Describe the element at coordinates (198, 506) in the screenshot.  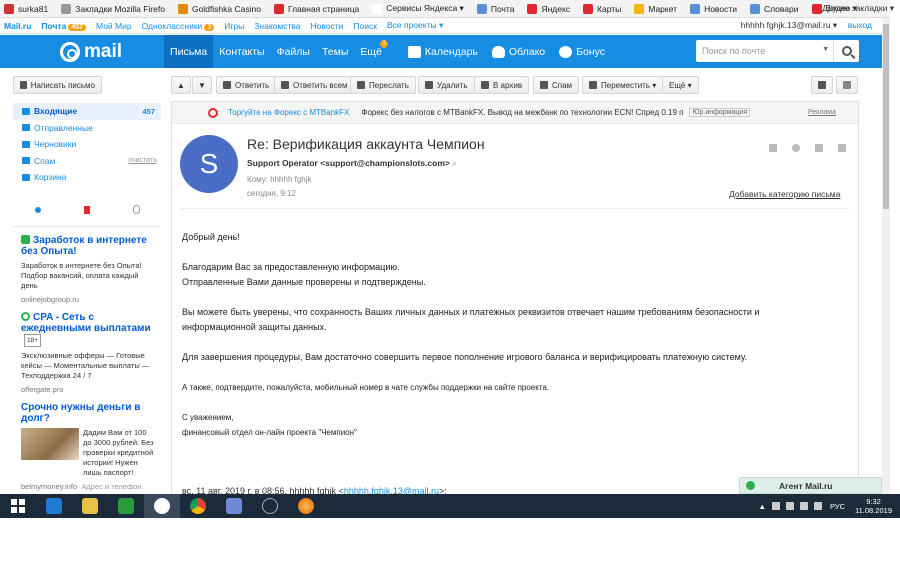
I see `taskbar-chrome` at that location.